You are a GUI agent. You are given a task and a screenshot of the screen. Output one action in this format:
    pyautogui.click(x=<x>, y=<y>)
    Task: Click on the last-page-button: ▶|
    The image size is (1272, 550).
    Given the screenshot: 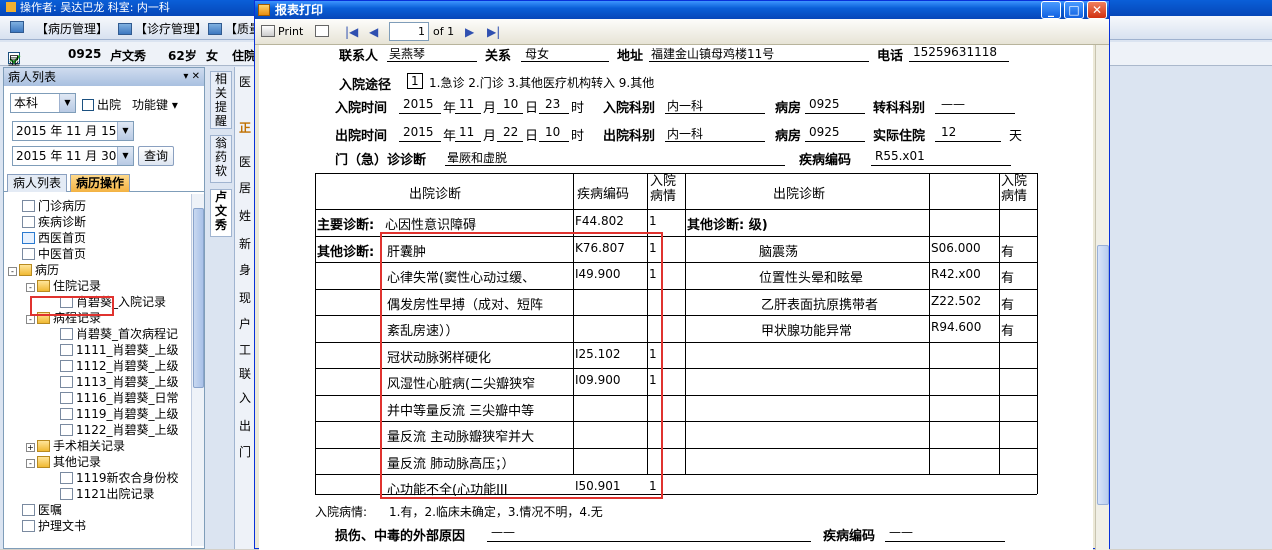 What is the action you would take?
    pyautogui.click(x=493, y=32)
    